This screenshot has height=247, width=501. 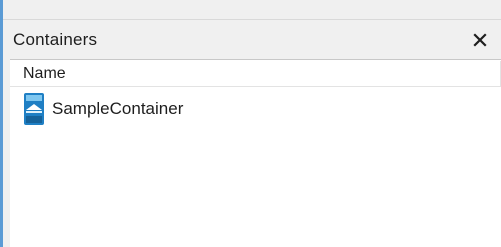 I want to click on top-strip, so click(x=252, y=10).